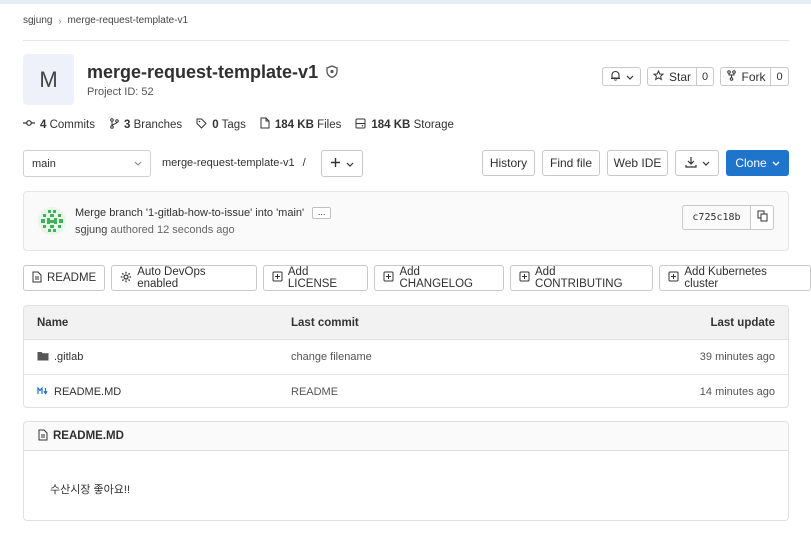 The width and height of the screenshot is (811, 544). Describe the element at coordinates (91, 230) in the screenshot. I see `commit-author: sgjung` at that location.